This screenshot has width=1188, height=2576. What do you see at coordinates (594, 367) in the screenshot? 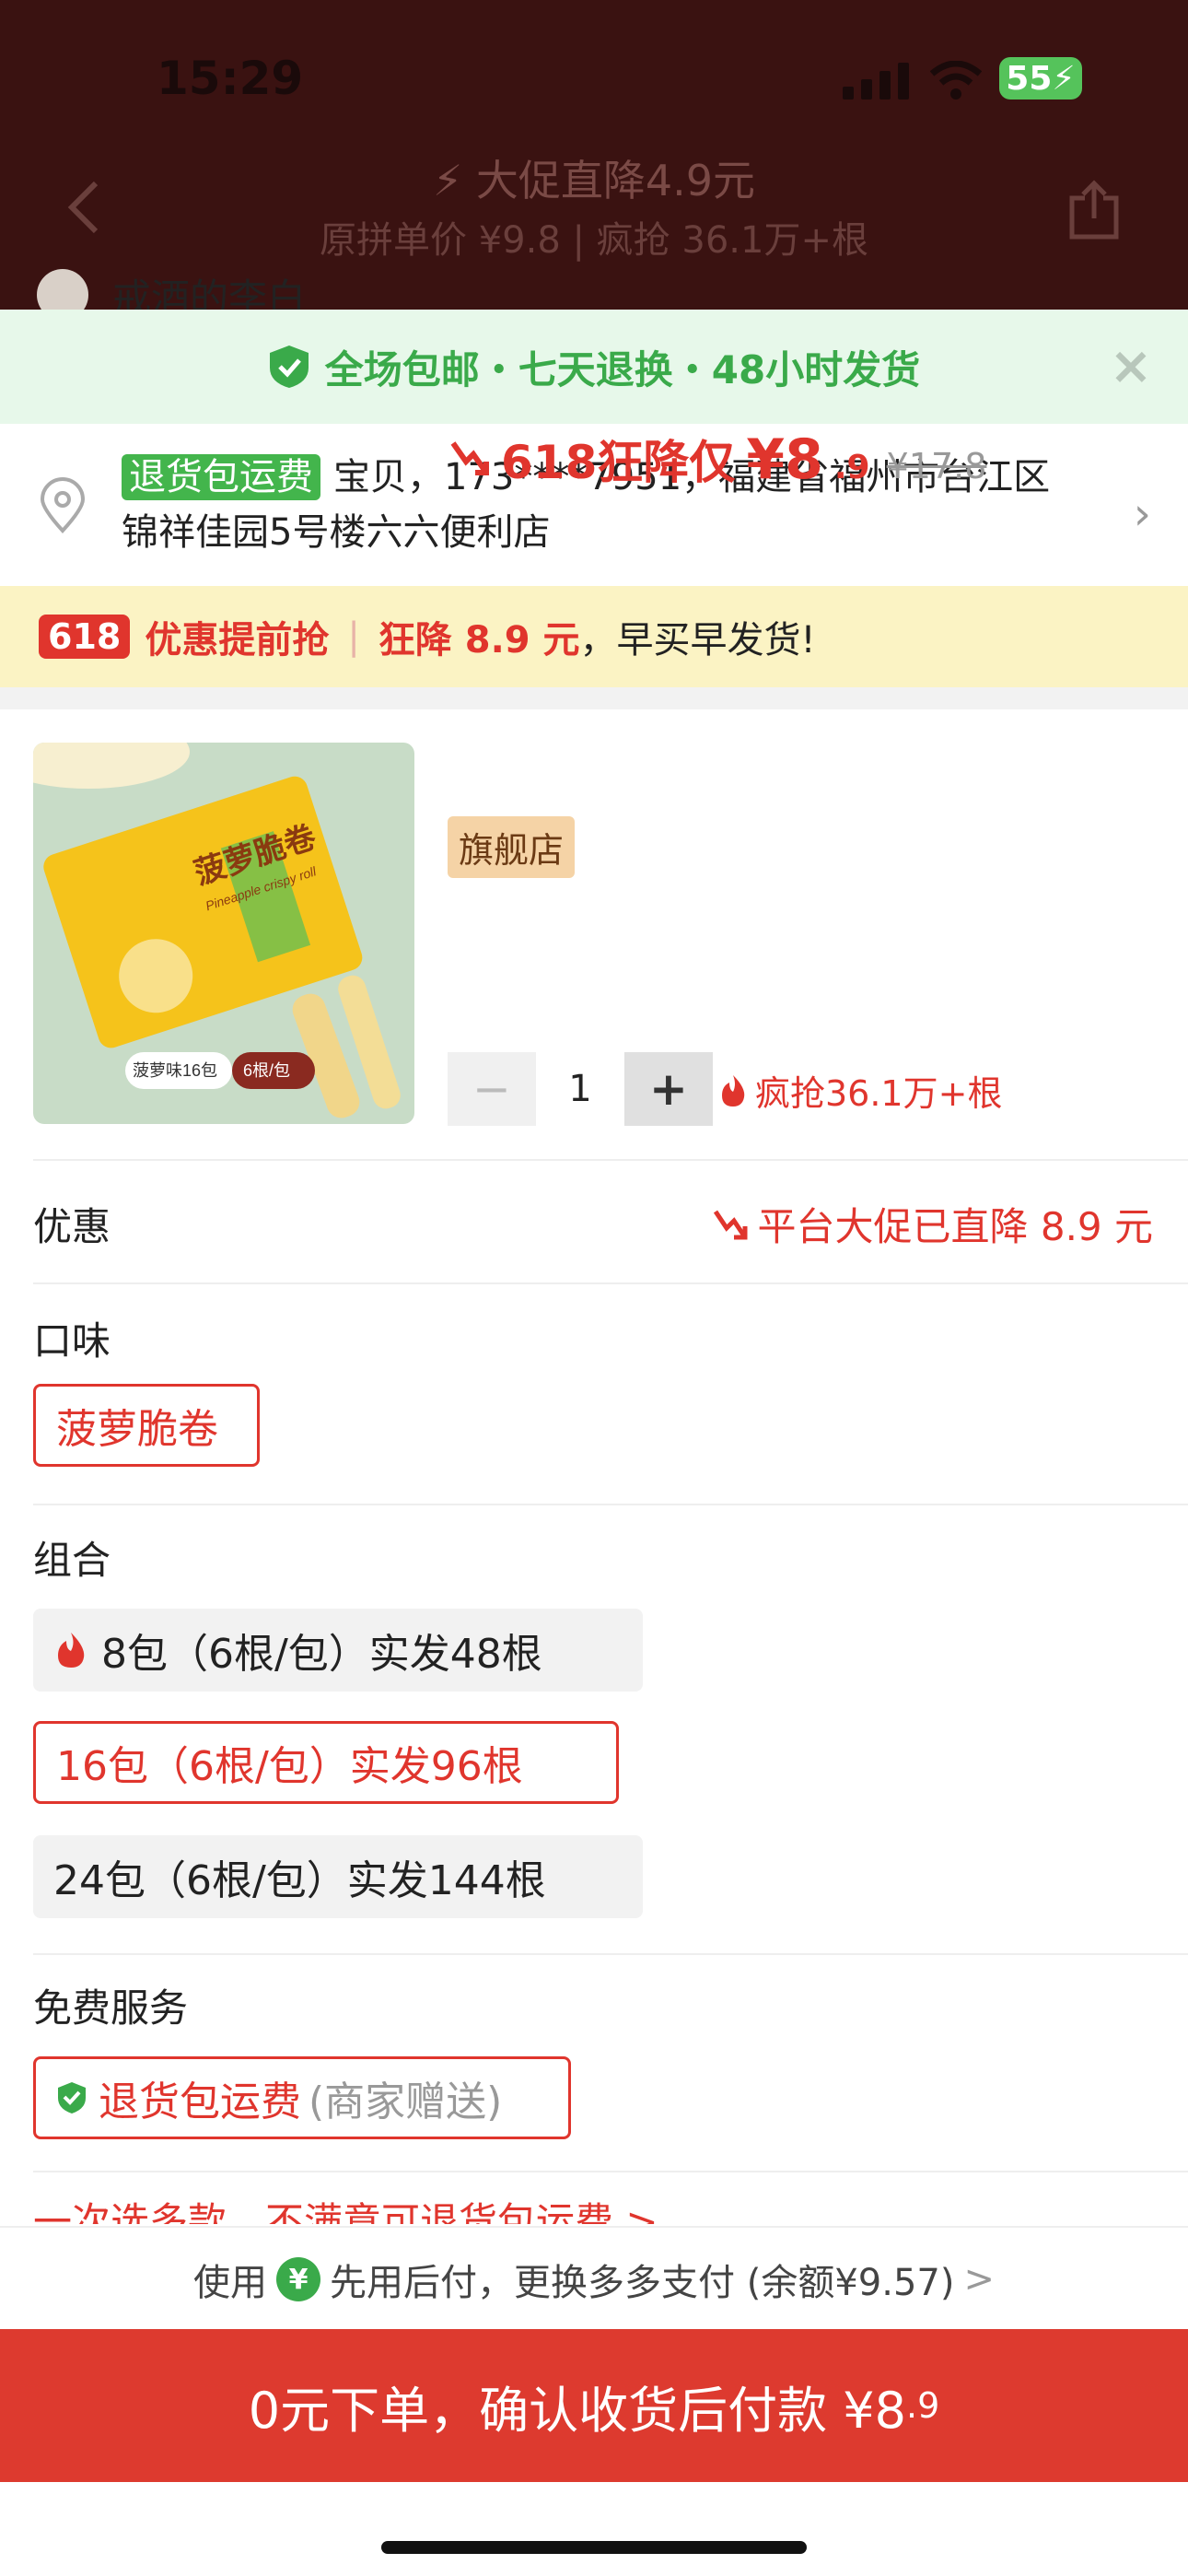
I see `free-shipping-banner: 全场包邮・七天退换・48小时发货 ×` at bounding box center [594, 367].